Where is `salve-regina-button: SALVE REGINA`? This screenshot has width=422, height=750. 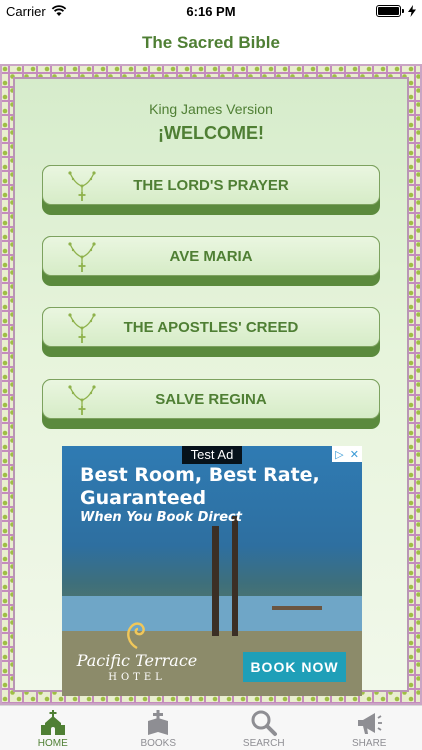
salve-regina-button: SALVE REGINA is located at coordinates (211, 404).